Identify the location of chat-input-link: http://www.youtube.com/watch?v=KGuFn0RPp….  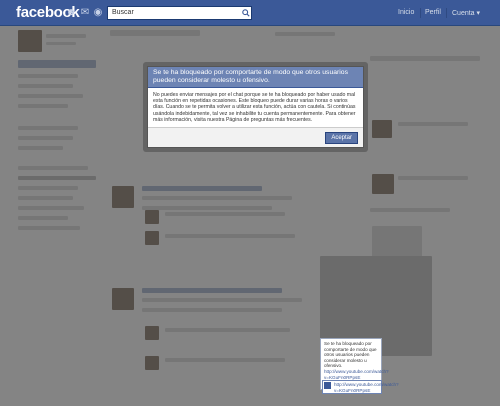
(360, 387).